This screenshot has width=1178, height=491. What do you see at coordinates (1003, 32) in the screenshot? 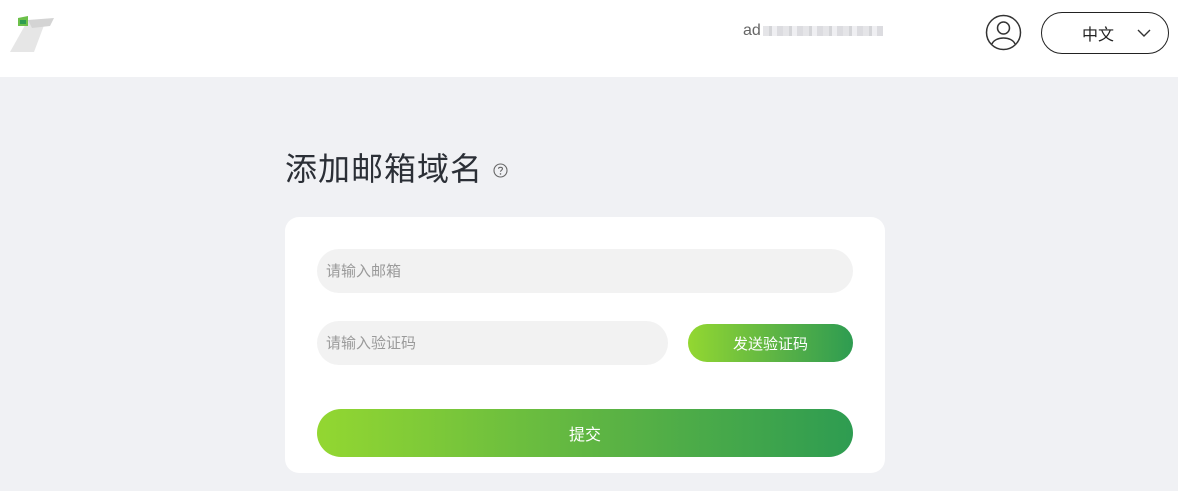
I see `user-icon` at bounding box center [1003, 32].